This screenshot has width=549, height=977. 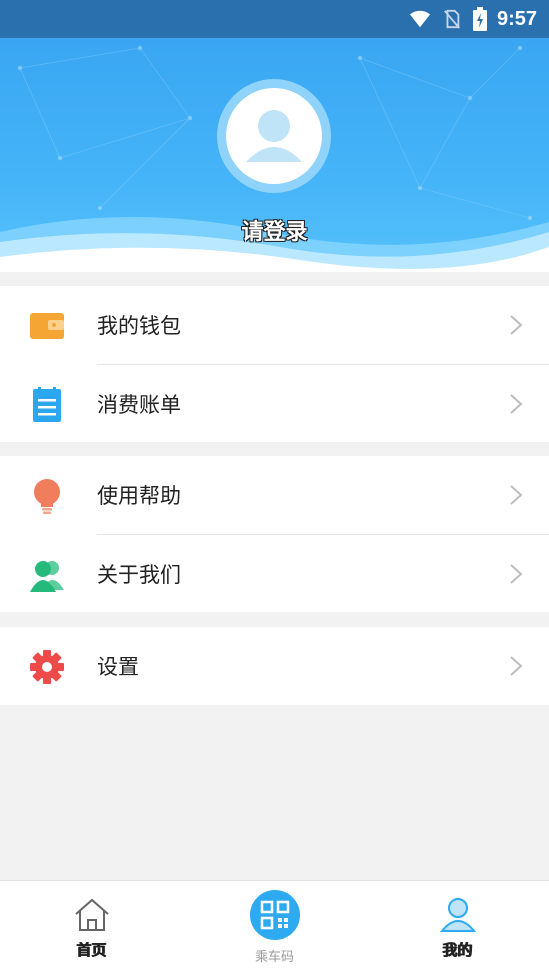 I want to click on lightbulb-icon, so click(x=47, y=496).